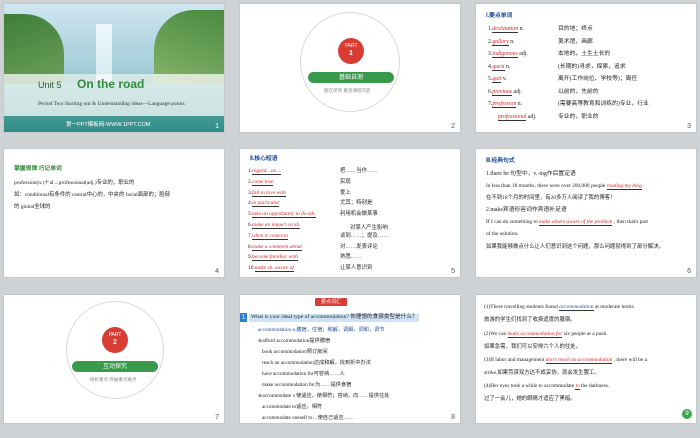 The height and width of the screenshot is (438, 700). I want to click on section-heading: Ⅰ.要点单词, so click(499, 16).